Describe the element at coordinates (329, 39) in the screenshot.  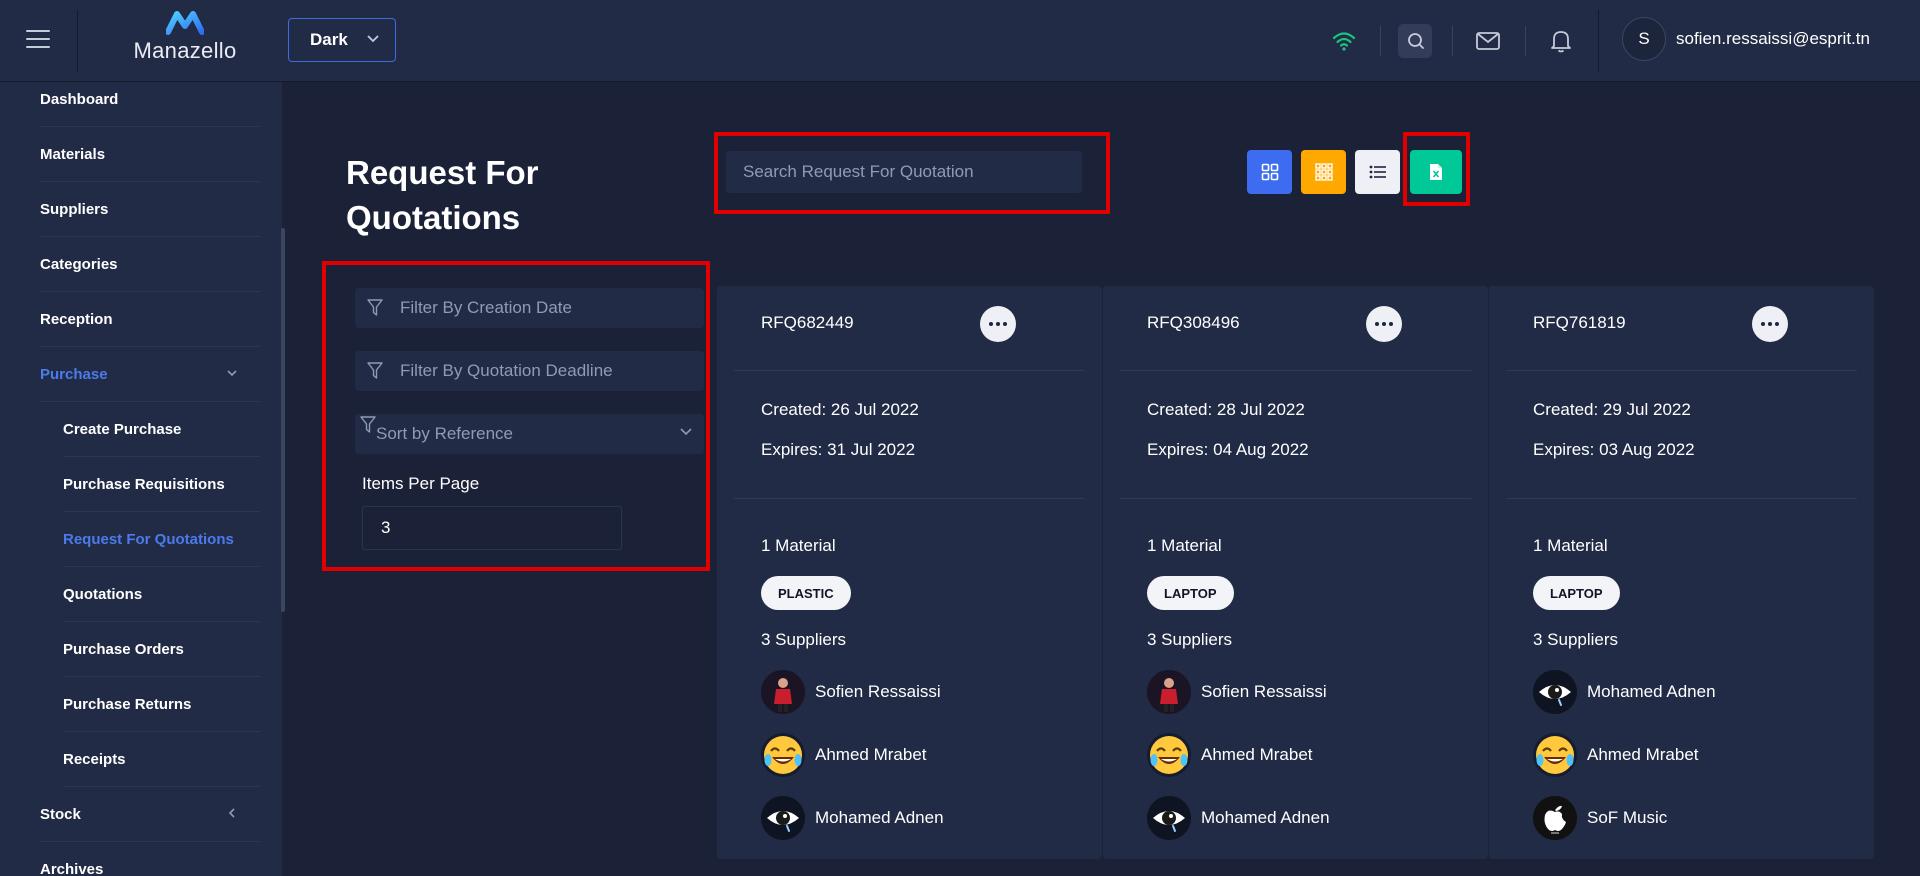
I see `theme-select-value: Dark` at that location.